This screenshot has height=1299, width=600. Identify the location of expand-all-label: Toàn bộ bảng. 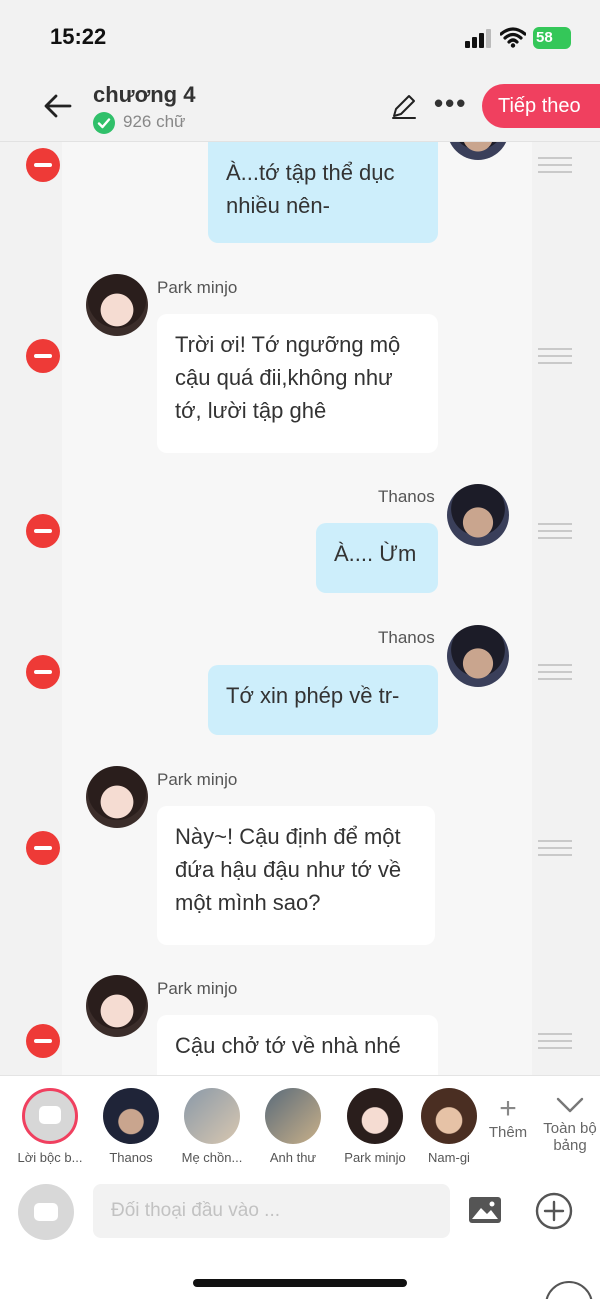
(570, 1137).